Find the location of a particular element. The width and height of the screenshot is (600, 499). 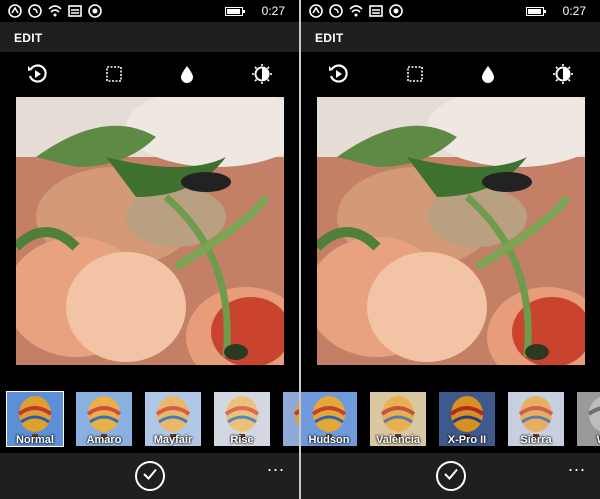

filter-xpro-ii: X-Pro II is located at coordinates (467, 419).